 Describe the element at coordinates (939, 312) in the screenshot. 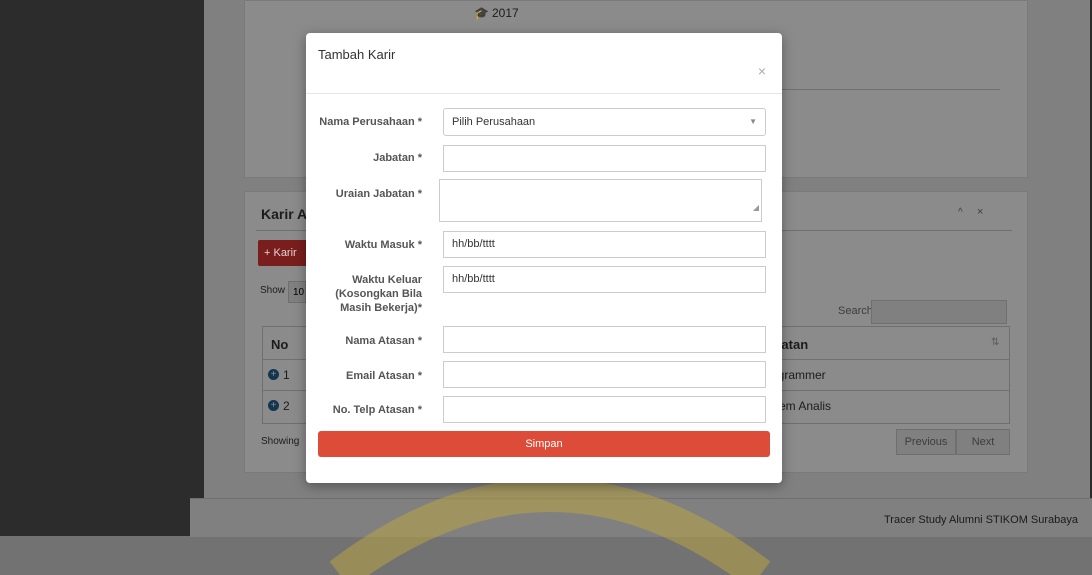

I see `search-input` at that location.